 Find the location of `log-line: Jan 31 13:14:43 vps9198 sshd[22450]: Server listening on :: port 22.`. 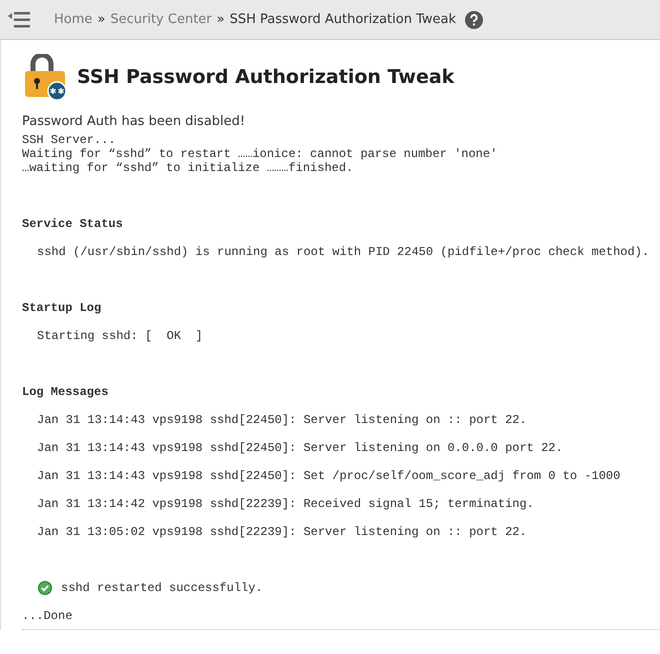

log-line: Jan 31 13:14:43 vps9198 sshd[22450]: Server listening on :: port 22. is located at coordinates (282, 420).